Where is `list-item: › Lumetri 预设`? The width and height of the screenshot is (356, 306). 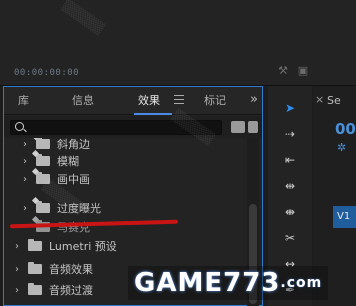
list-item: › Lumetri 预设 is located at coordinates (64, 246).